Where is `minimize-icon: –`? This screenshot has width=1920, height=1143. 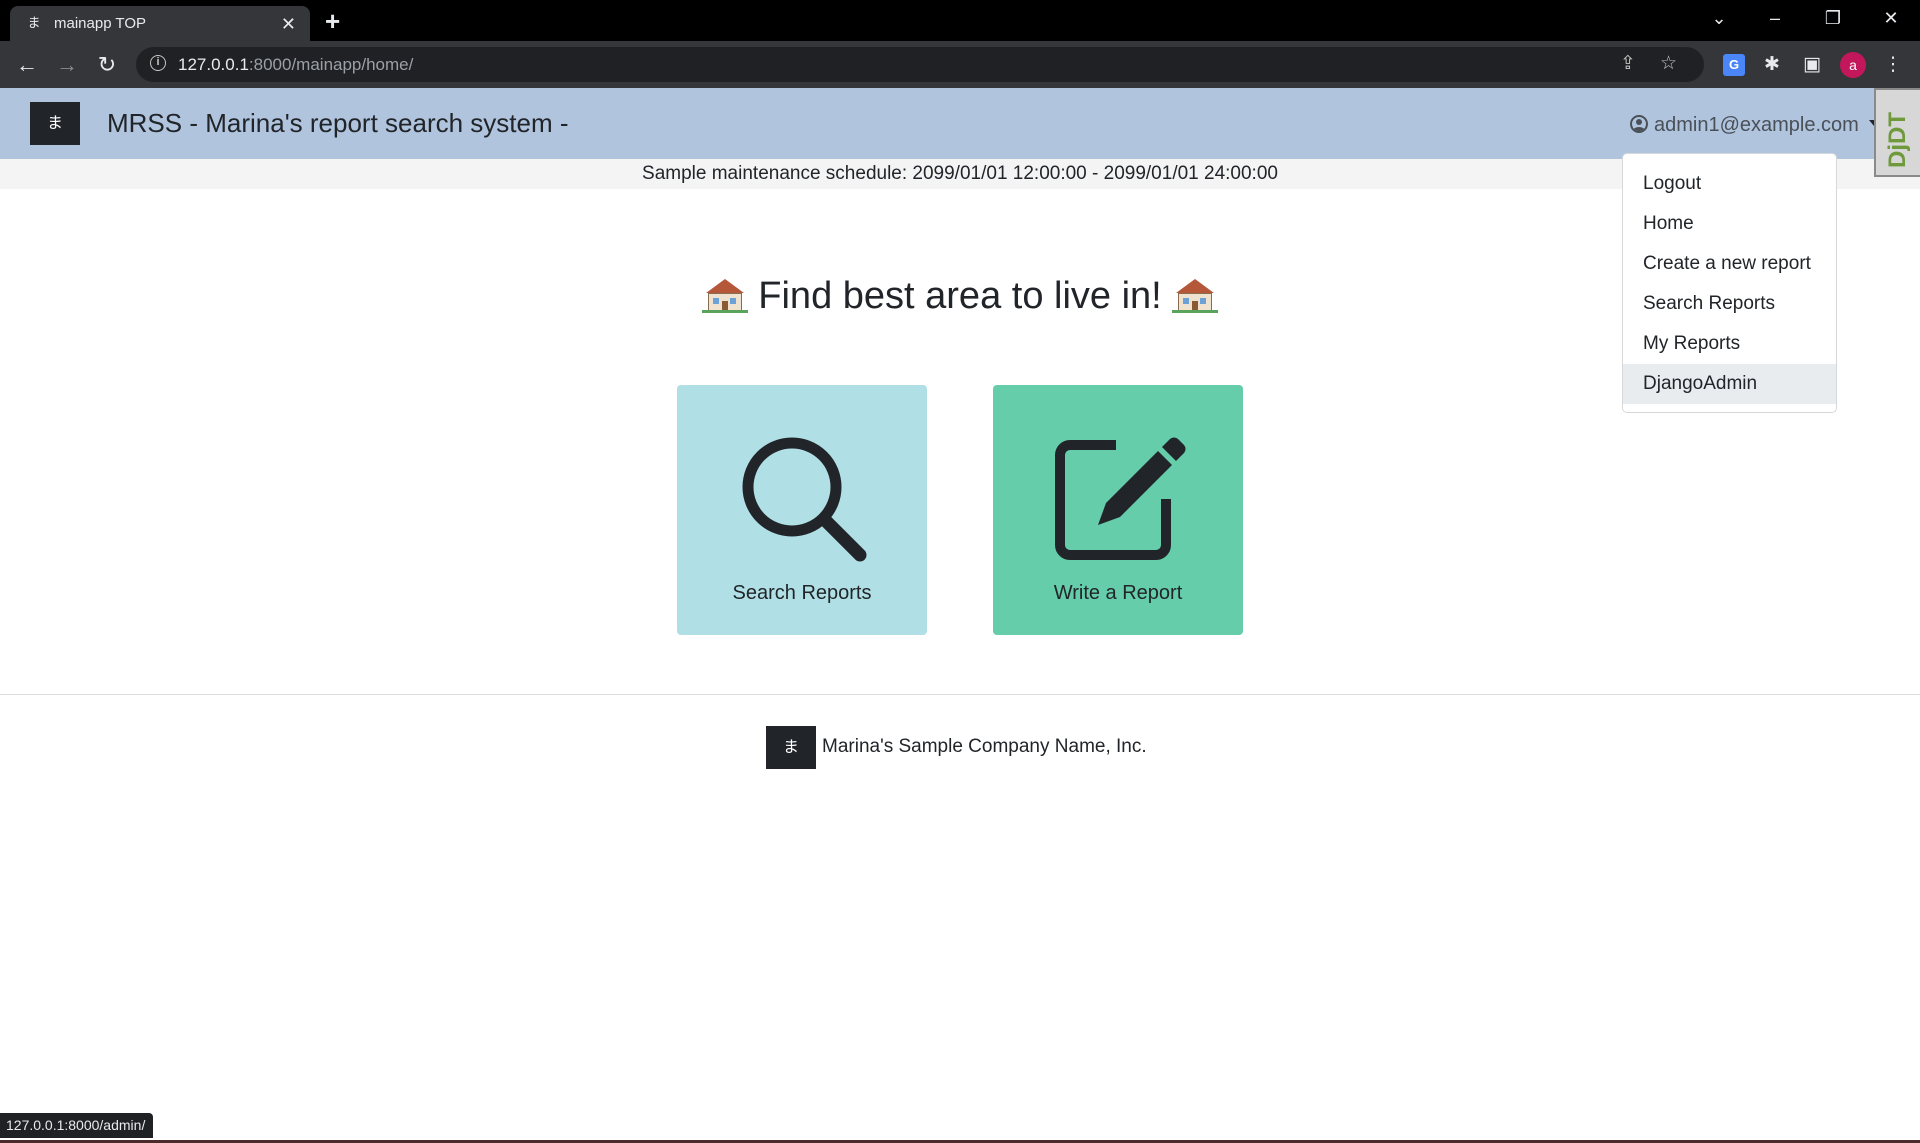
minimize-icon: – is located at coordinates (1775, 18).